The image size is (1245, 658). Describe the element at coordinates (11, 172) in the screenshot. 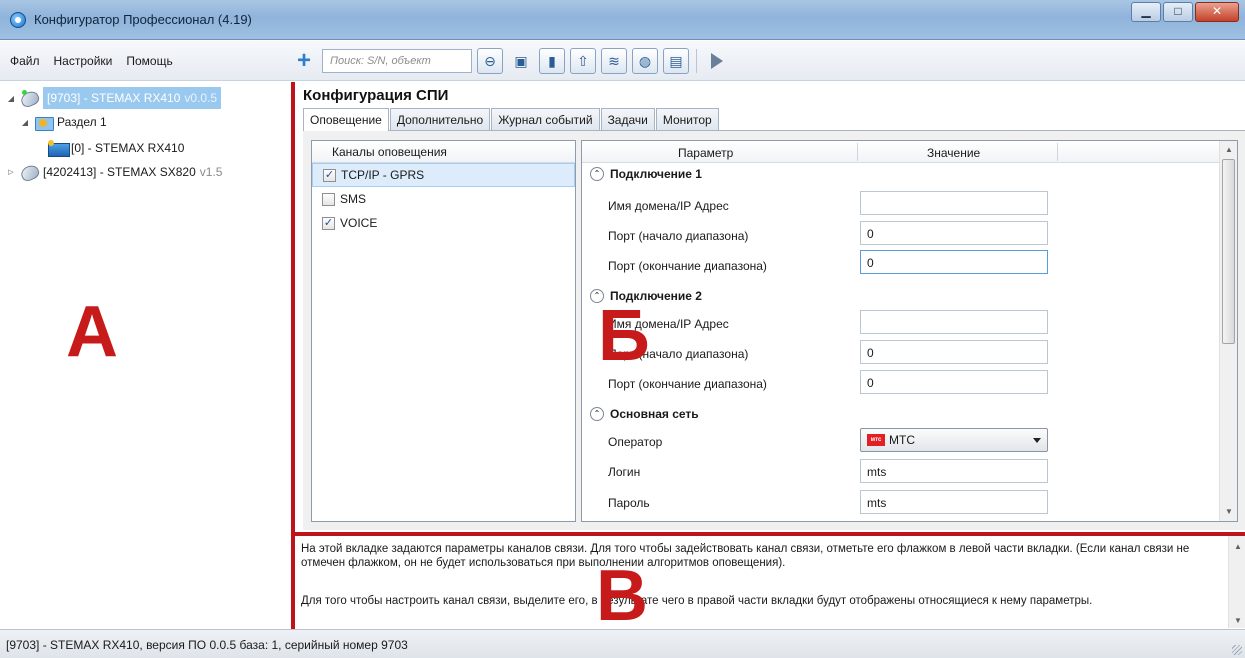

I see `expand-arrow-icon: ▷` at that location.